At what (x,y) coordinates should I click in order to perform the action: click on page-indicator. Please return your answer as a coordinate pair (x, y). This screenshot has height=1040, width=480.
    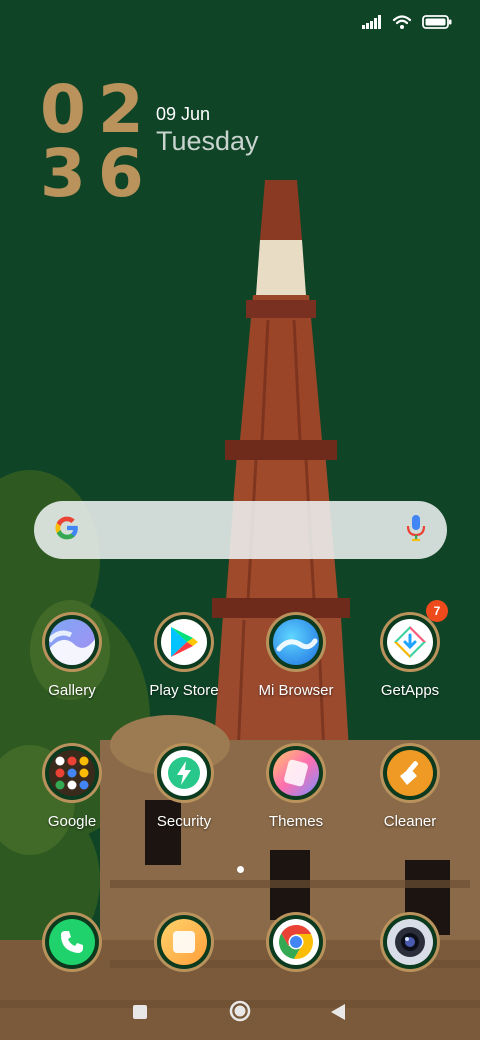
    Looking at the image, I should click on (240, 869).